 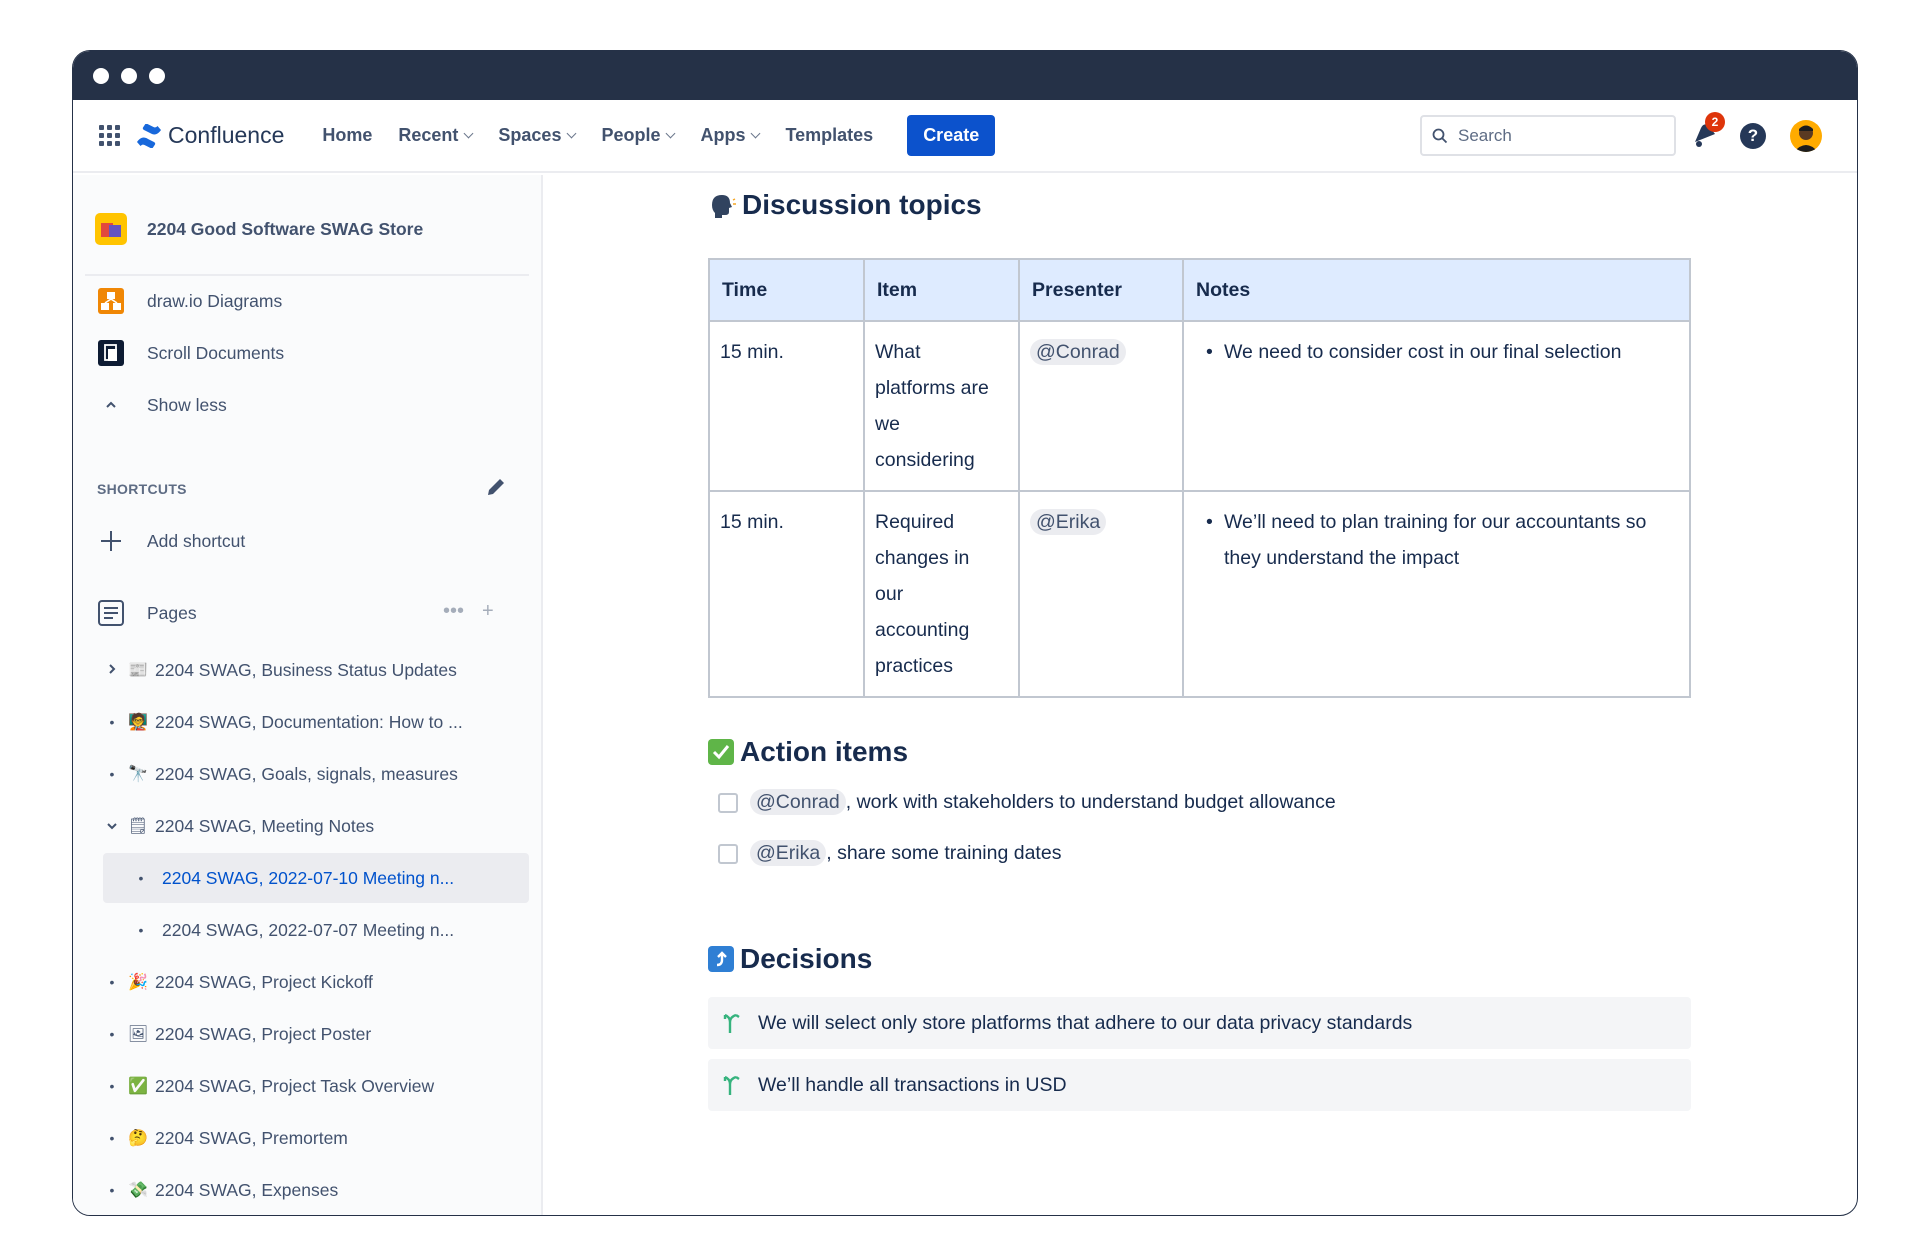 I want to click on item-line: accounting, so click(x=922, y=630).